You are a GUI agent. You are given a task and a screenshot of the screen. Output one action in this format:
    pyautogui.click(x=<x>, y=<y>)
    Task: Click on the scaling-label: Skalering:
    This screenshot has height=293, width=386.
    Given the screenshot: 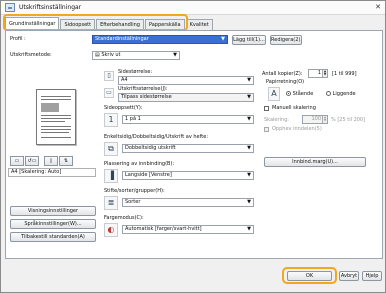 What is the action you would take?
    pyautogui.click(x=276, y=120)
    